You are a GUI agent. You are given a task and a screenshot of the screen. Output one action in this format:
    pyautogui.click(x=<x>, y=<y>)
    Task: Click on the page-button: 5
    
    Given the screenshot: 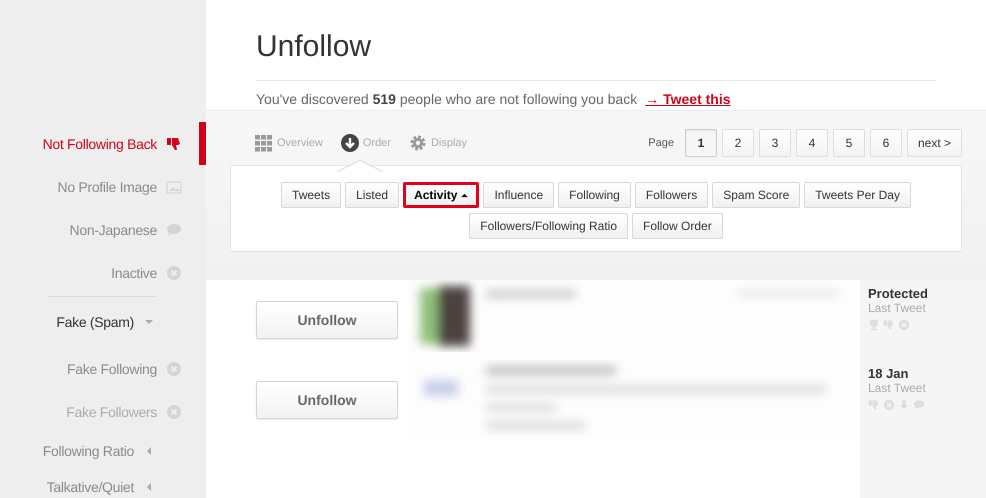 What is the action you would take?
    pyautogui.click(x=848, y=143)
    